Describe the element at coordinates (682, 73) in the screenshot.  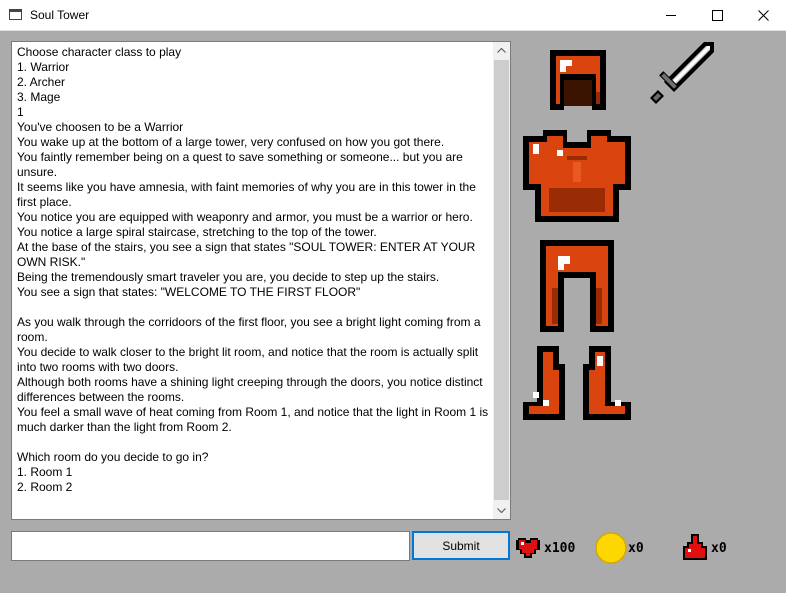
I see `sword-icon` at that location.